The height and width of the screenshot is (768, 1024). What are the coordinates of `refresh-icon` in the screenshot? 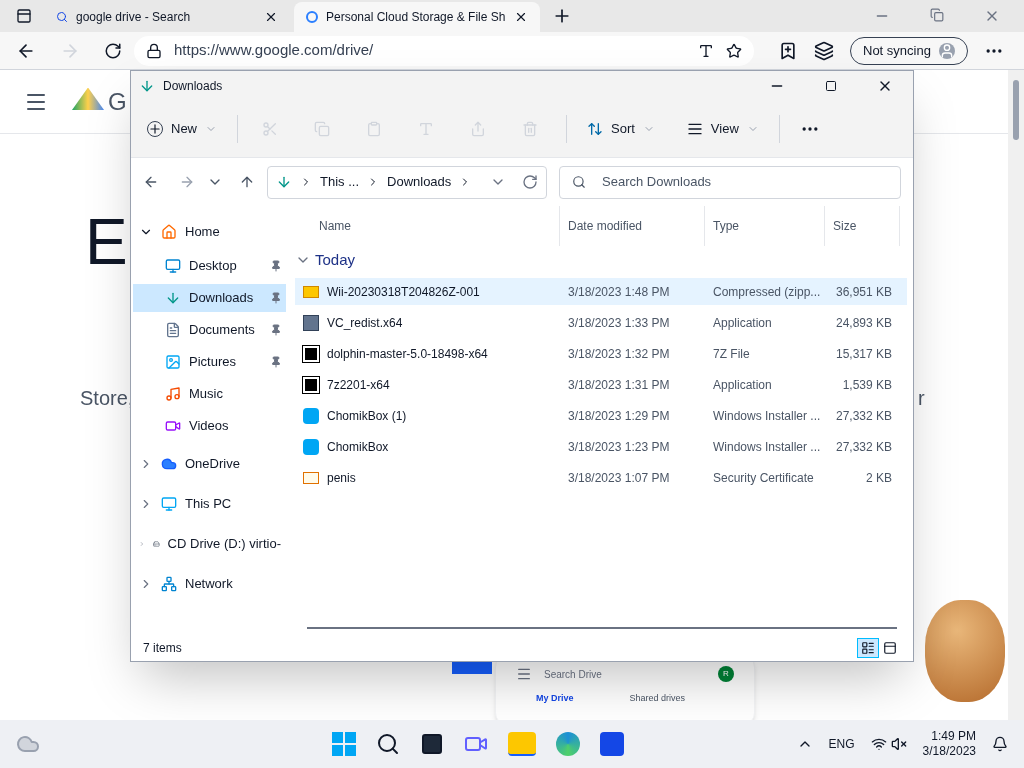 It's located at (113, 50).